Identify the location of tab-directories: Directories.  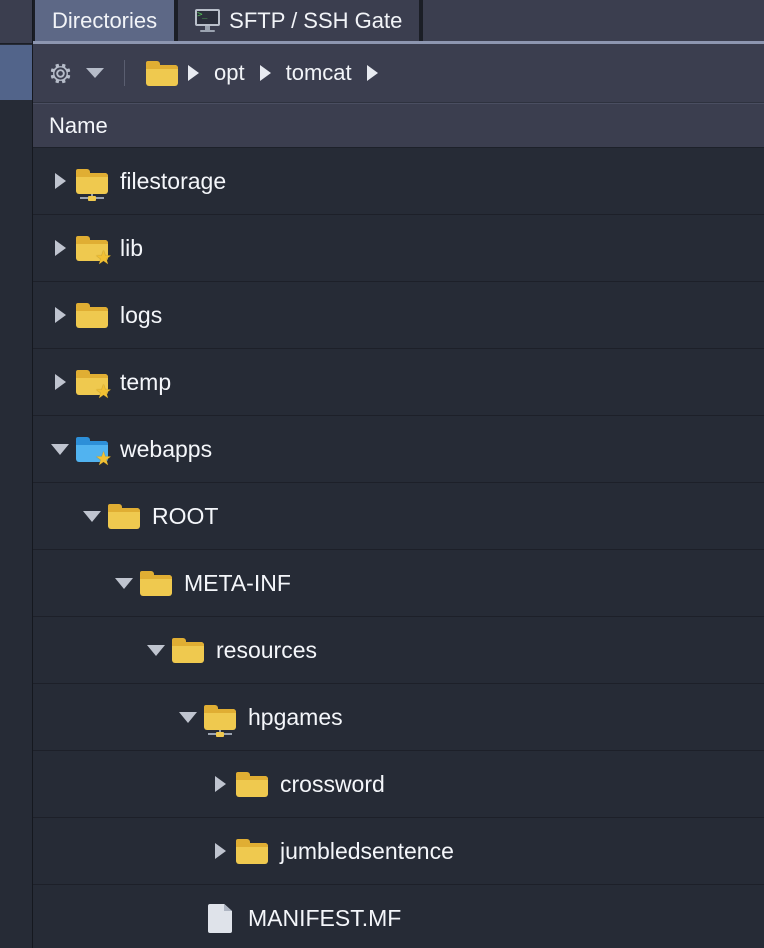
(105, 20).